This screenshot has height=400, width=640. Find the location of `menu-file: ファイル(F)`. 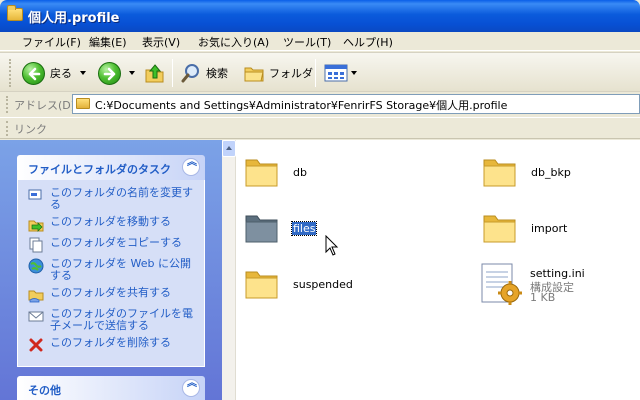

menu-file: ファイル(F) is located at coordinates (51, 42).